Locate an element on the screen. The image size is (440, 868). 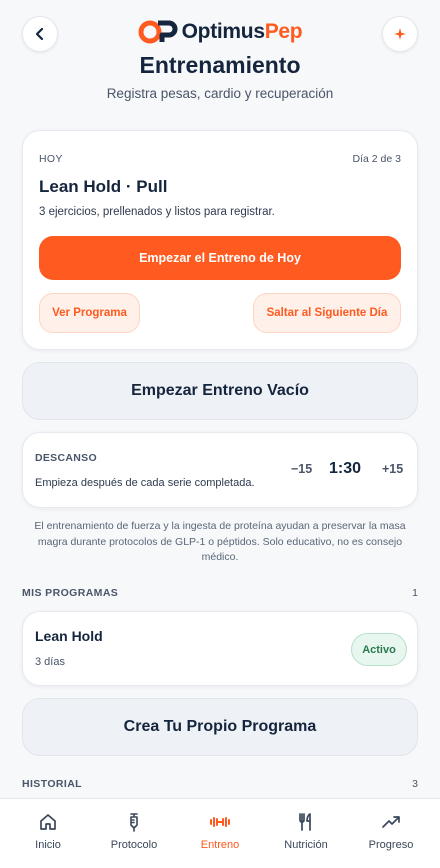
brand-mark-icon is located at coordinates (158, 32).